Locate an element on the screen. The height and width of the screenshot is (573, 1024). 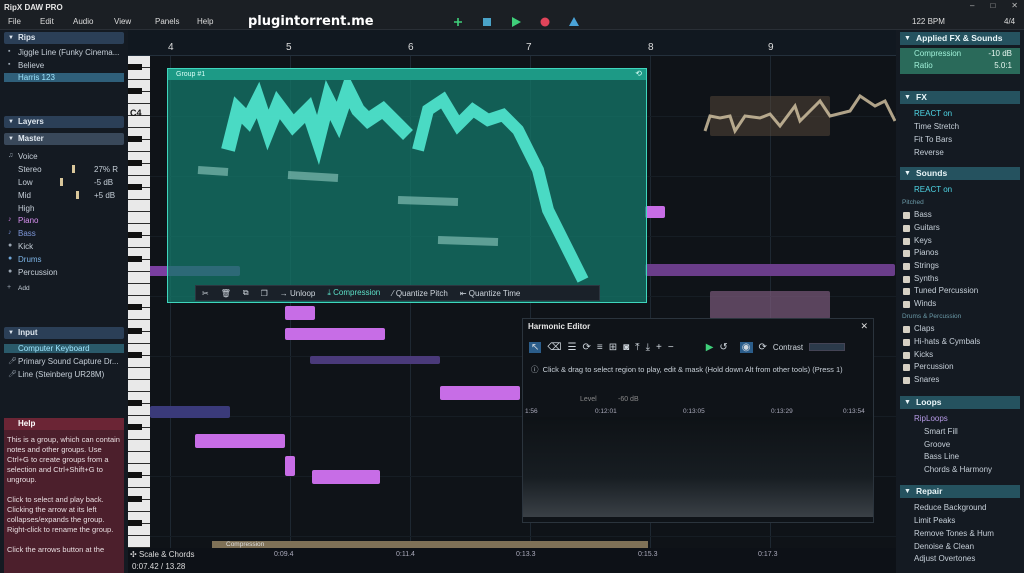
input-computer-keyboard: Computer Keyboard is located at coordinates (64, 348).